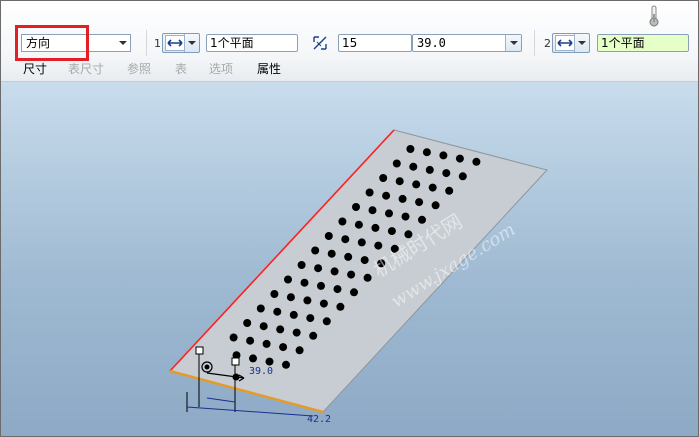 The width and height of the screenshot is (699, 437). What do you see at coordinates (139, 69) in the screenshot?
I see `tab-references: 参照` at bounding box center [139, 69].